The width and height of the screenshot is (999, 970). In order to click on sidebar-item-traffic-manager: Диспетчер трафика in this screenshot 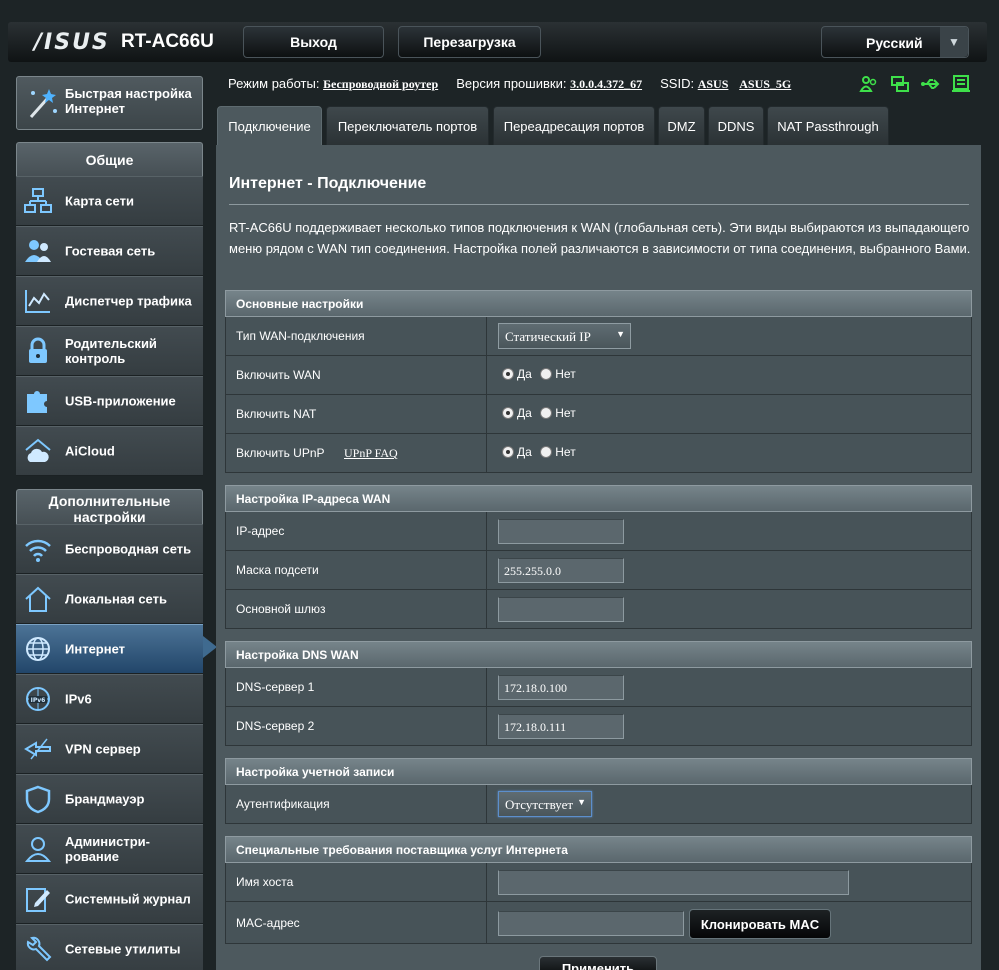, I will do `click(109, 301)`.